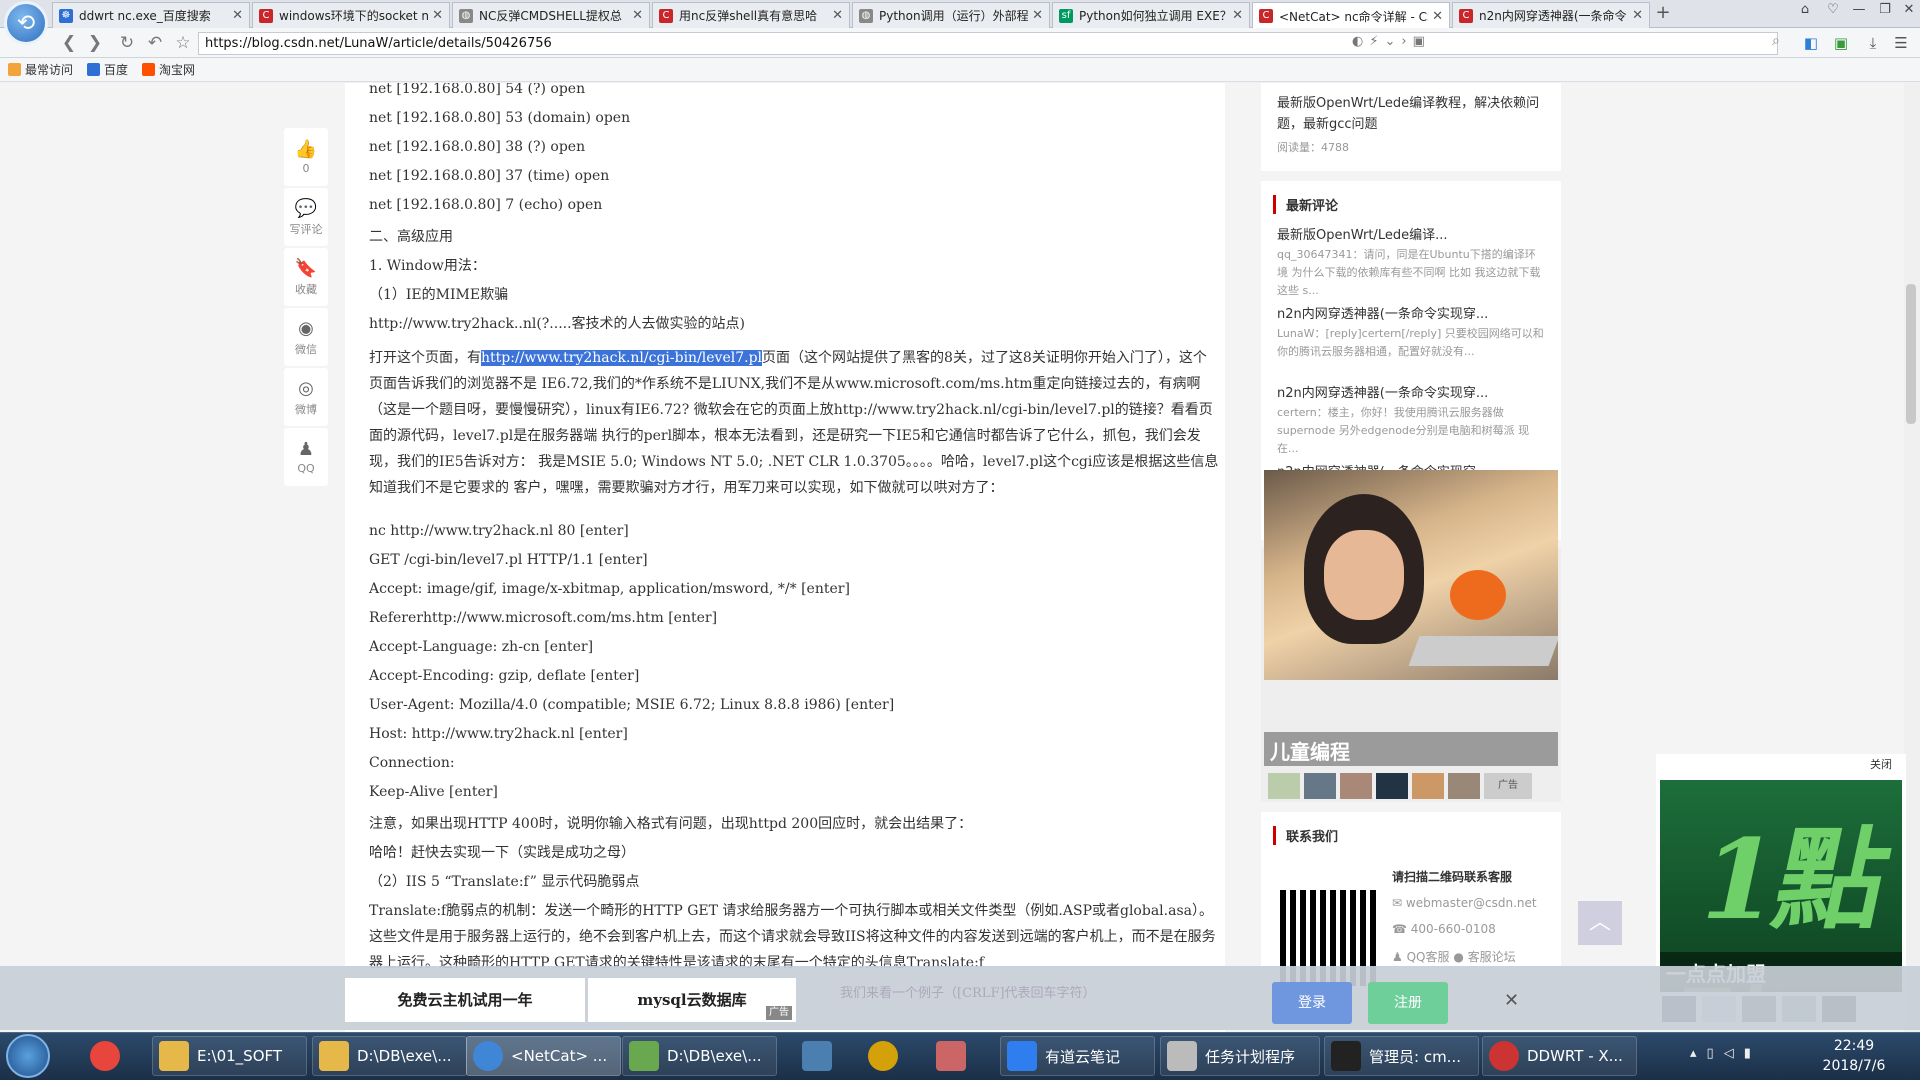 The height and width of the screenshot is (1080, 1920). Describe the element at coordinates (1901, 43) in the screenshot. I see `menu-icon: ☰` at that location.